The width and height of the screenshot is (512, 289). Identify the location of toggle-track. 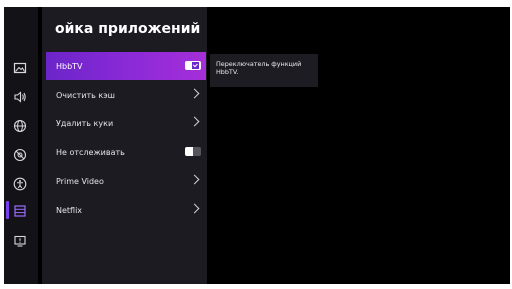
(197, 151).